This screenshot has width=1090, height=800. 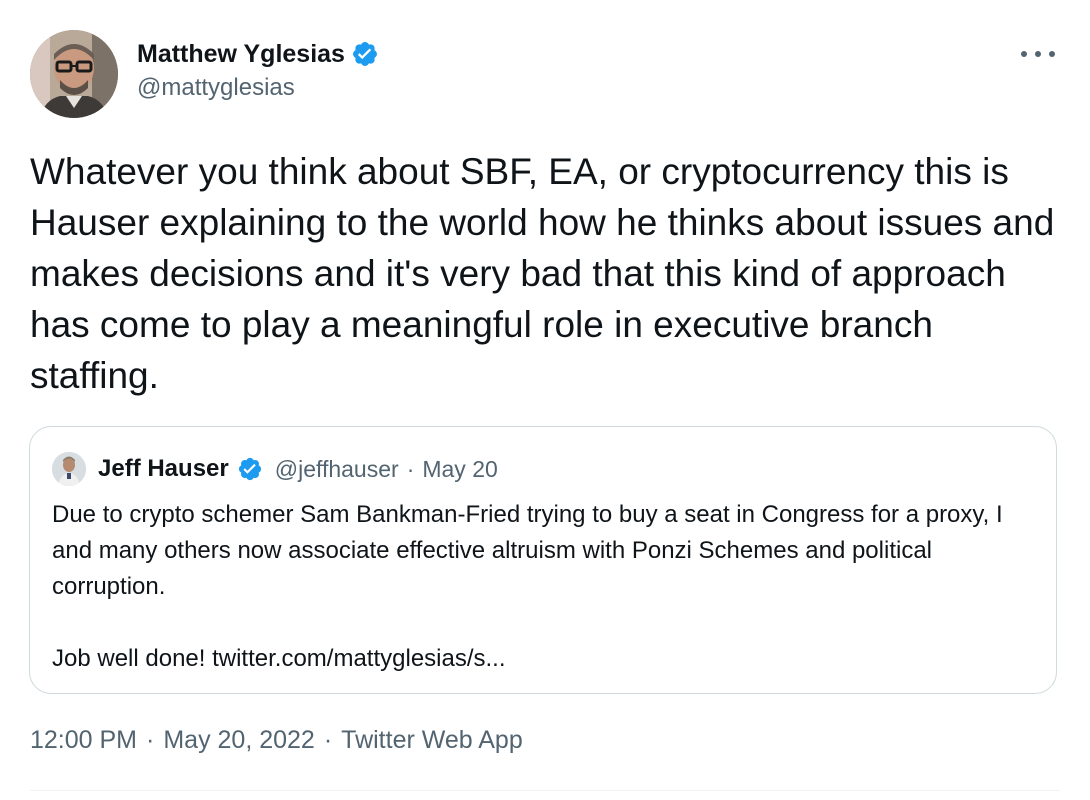 I want to click on quoted-tweet-header: Jeff Hauser @jeffhauser · May 20, so click(x=275, y=469).